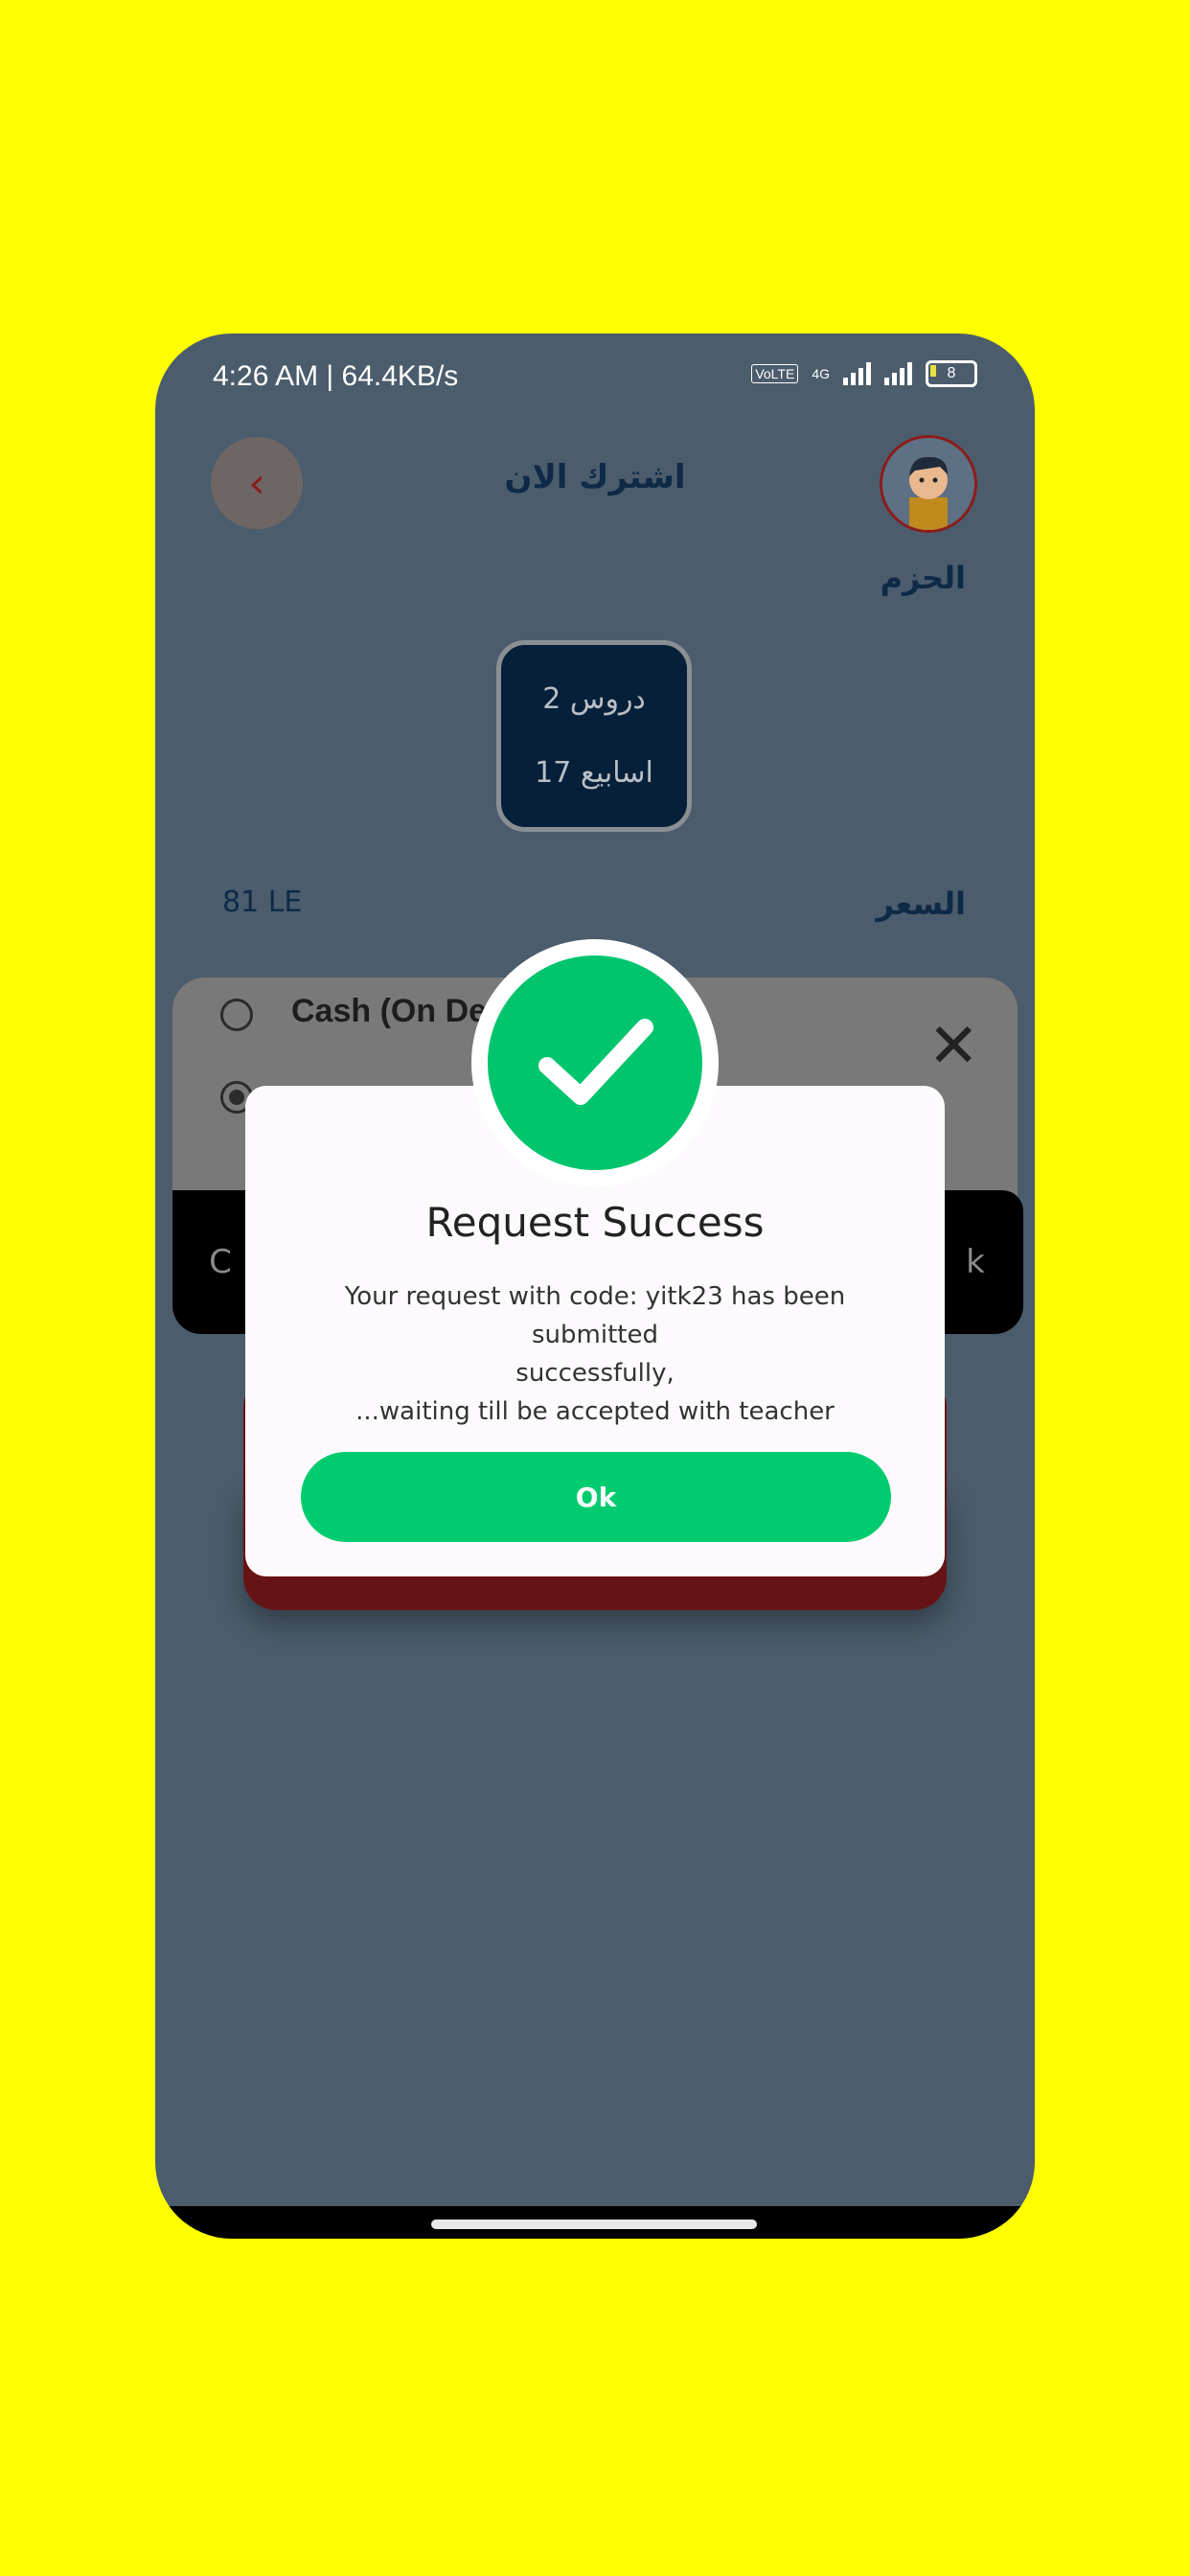  Describe the element at coordinates (595, 1373) in the screenshot. I see `dialog-message-line2: successfully,` at that location.